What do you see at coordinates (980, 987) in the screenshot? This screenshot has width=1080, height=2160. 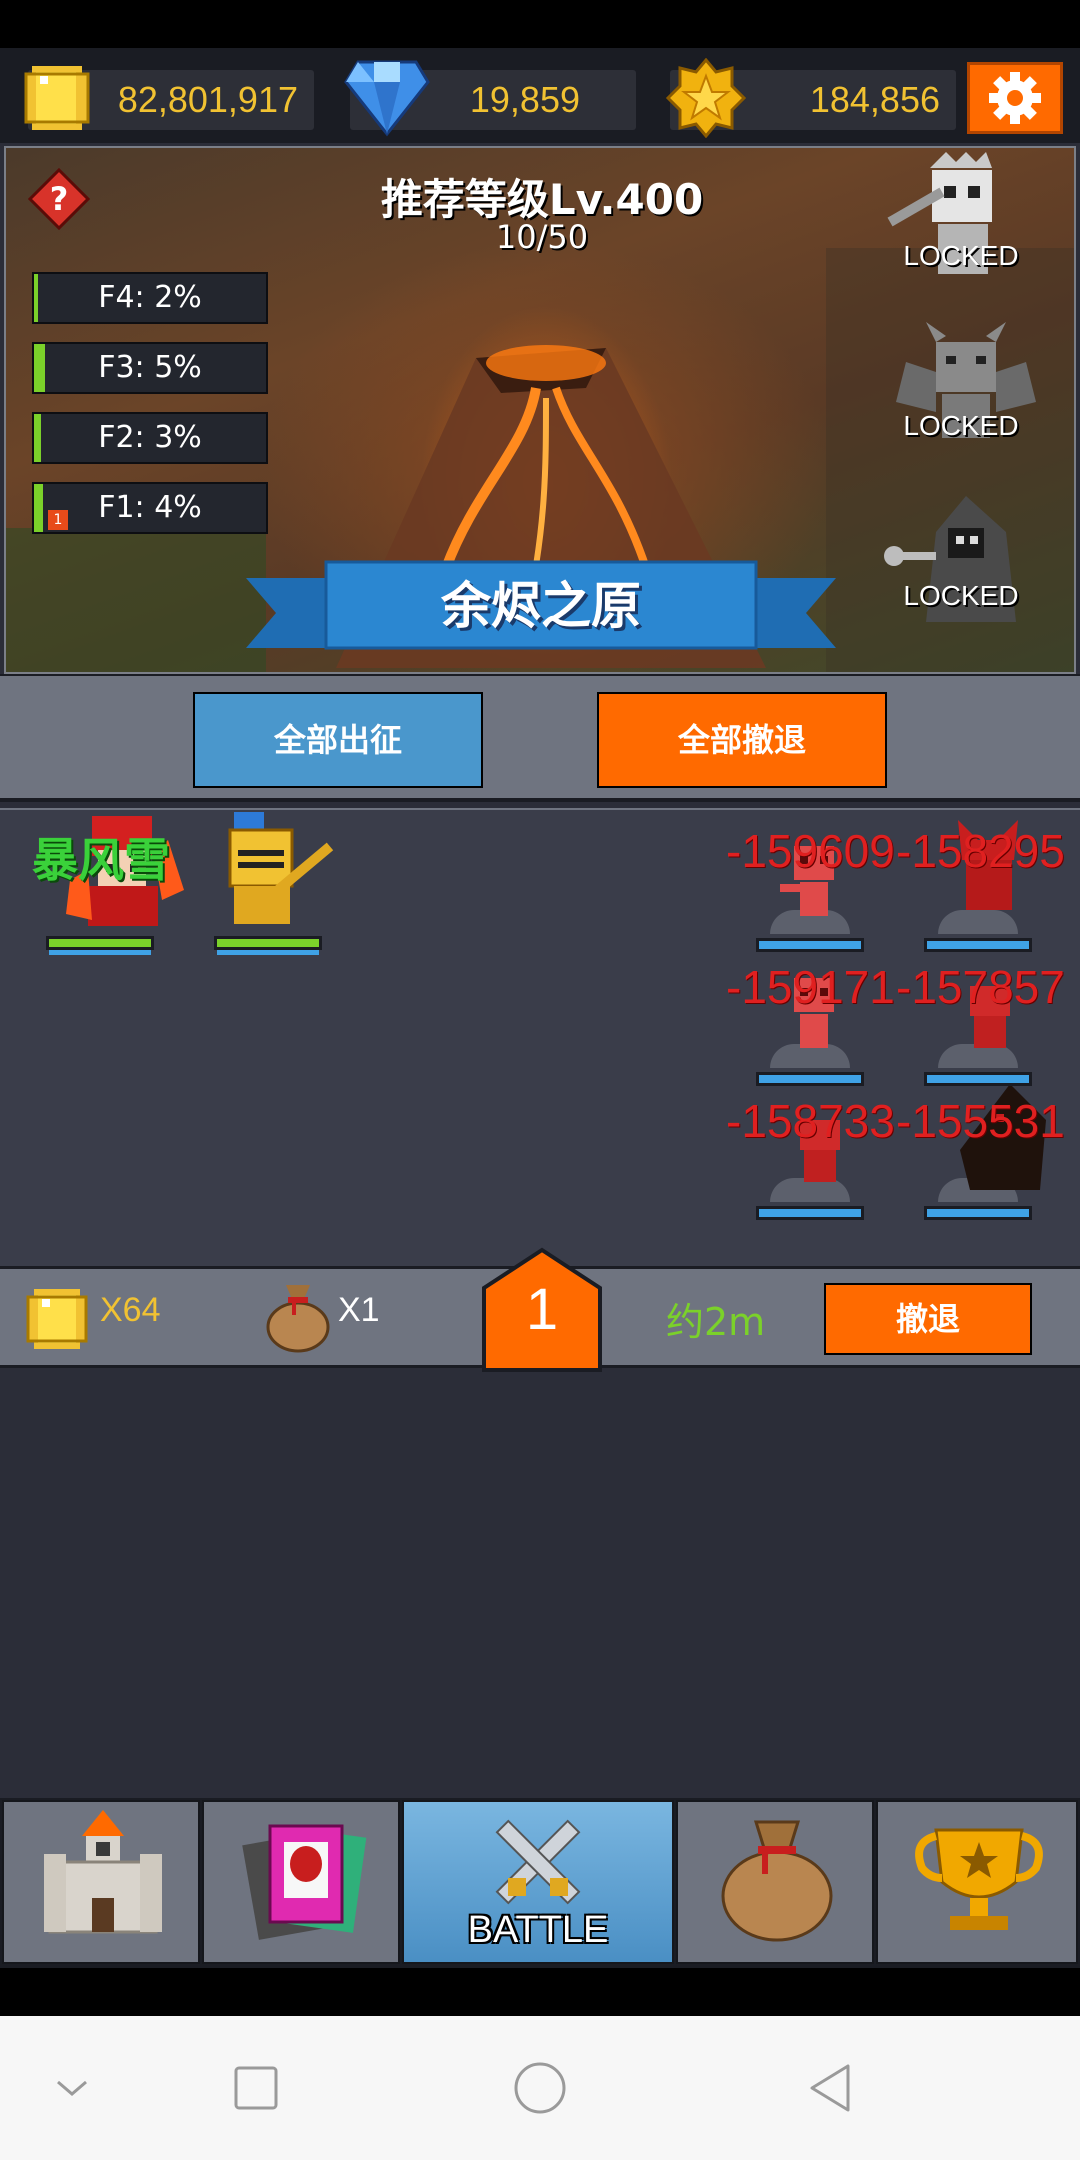 I see `damage-number: -157857` at bounding box center [980, 987].